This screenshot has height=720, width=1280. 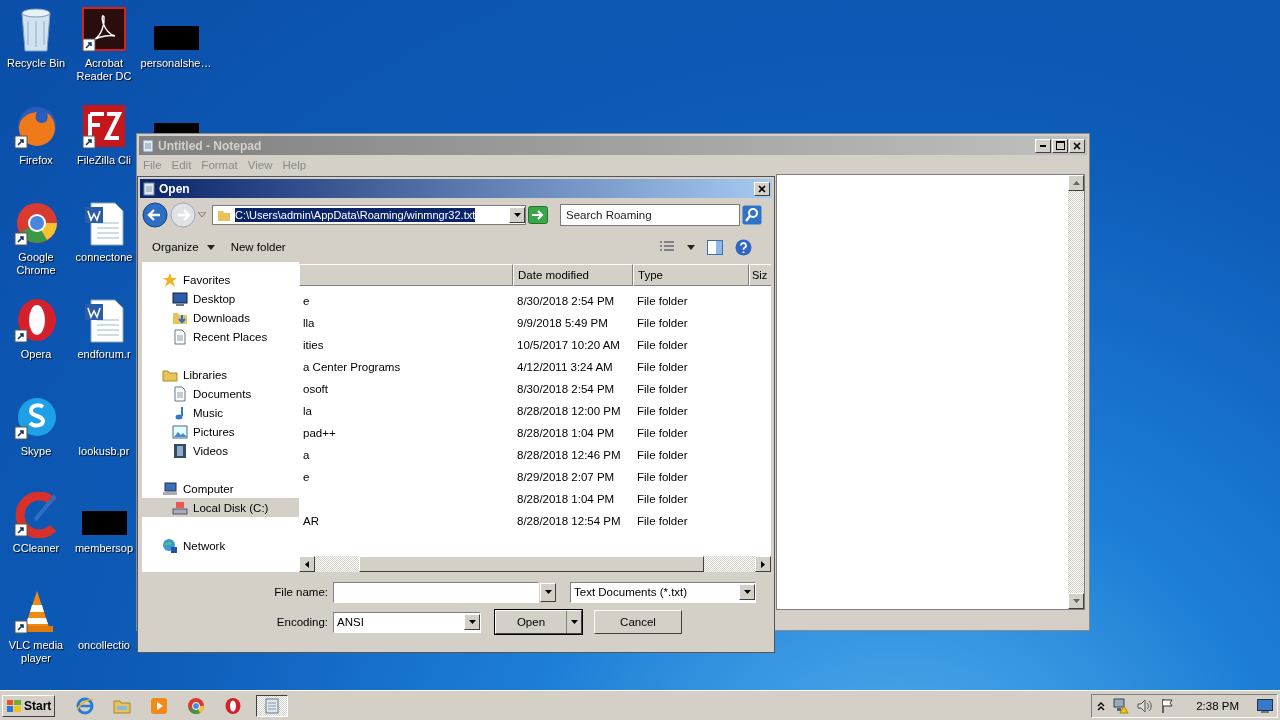 I want to click on go-arrow-button, so click(x=538, y=215).